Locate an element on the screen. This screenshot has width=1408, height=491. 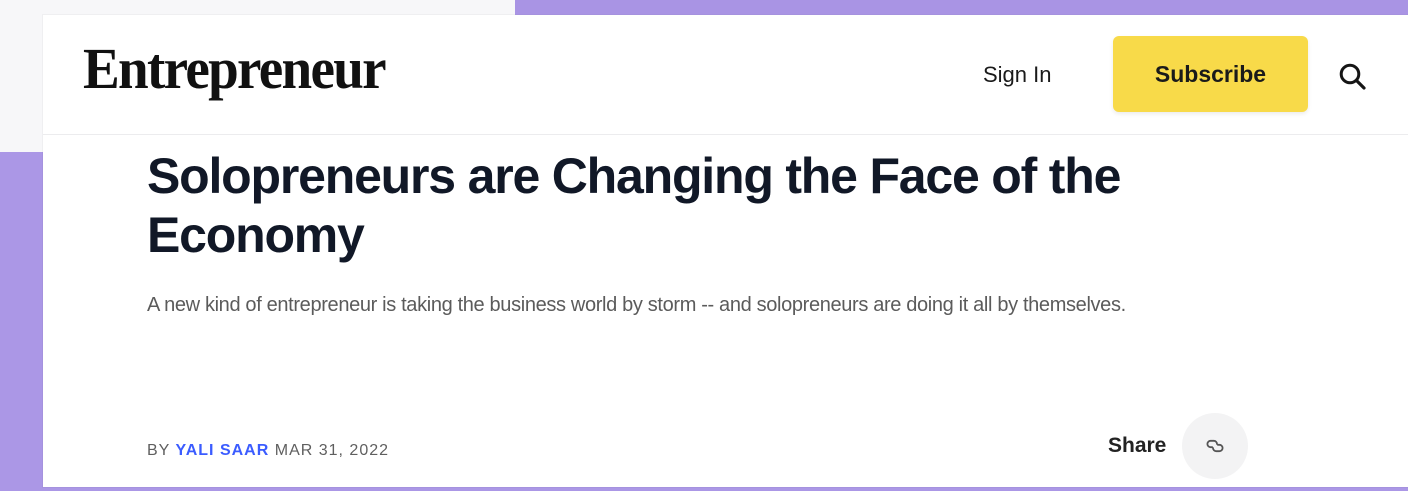
search-button is located at coordinates (1353, 77).